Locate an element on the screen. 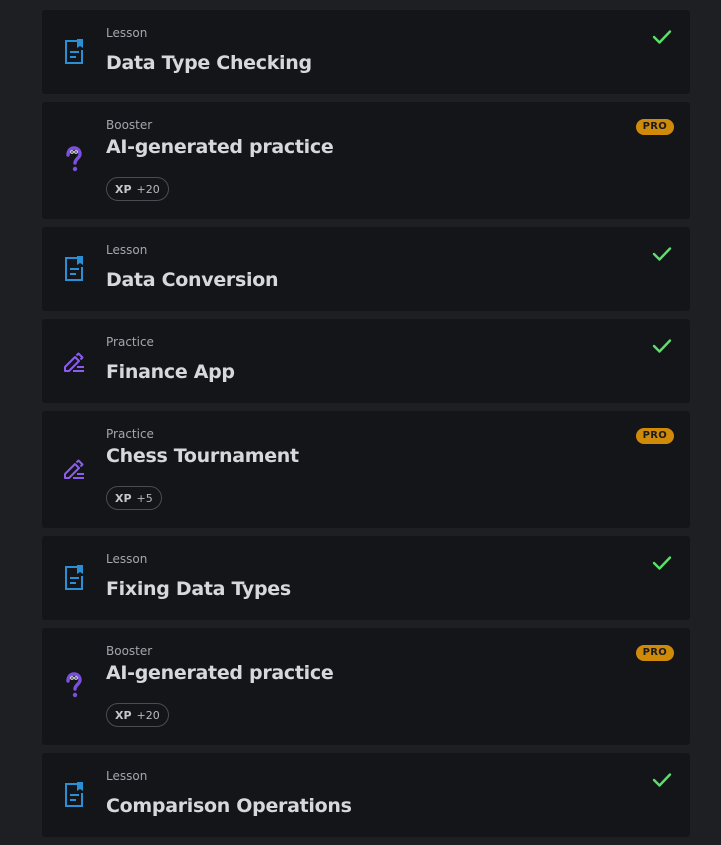 This screenshot has width=721, height=845. item-title: Finance App is located at coordinates (170, 372).